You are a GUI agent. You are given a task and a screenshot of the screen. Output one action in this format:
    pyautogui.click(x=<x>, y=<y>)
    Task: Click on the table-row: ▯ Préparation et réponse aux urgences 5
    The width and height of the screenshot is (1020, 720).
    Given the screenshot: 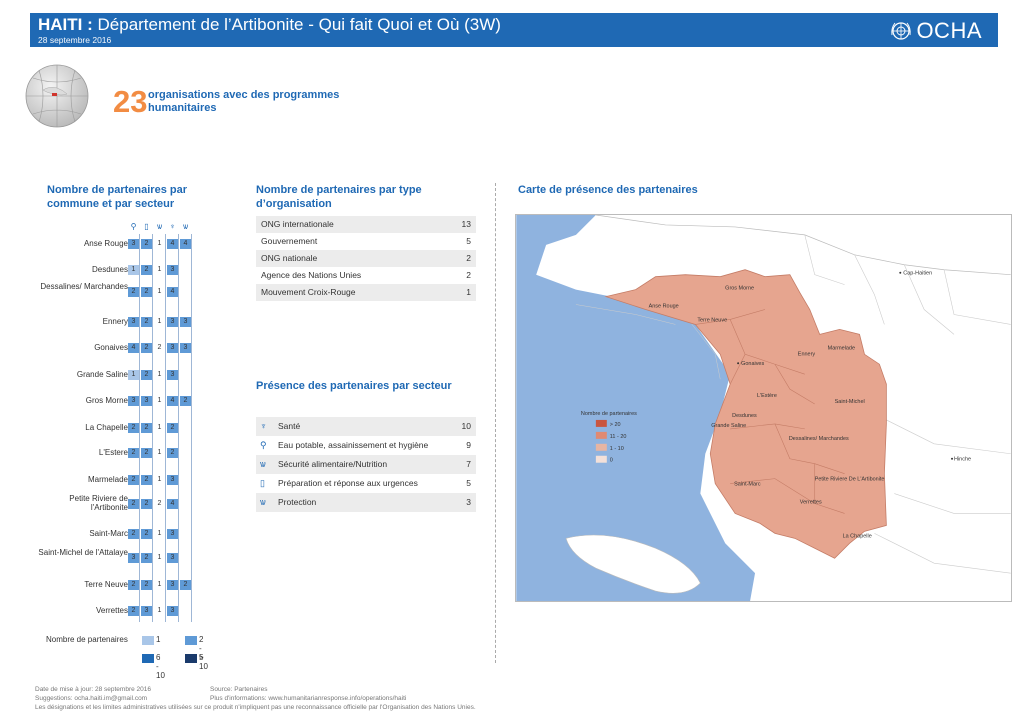 What is the action you would take?
    pyautogui.click(x=366, y=483)
    